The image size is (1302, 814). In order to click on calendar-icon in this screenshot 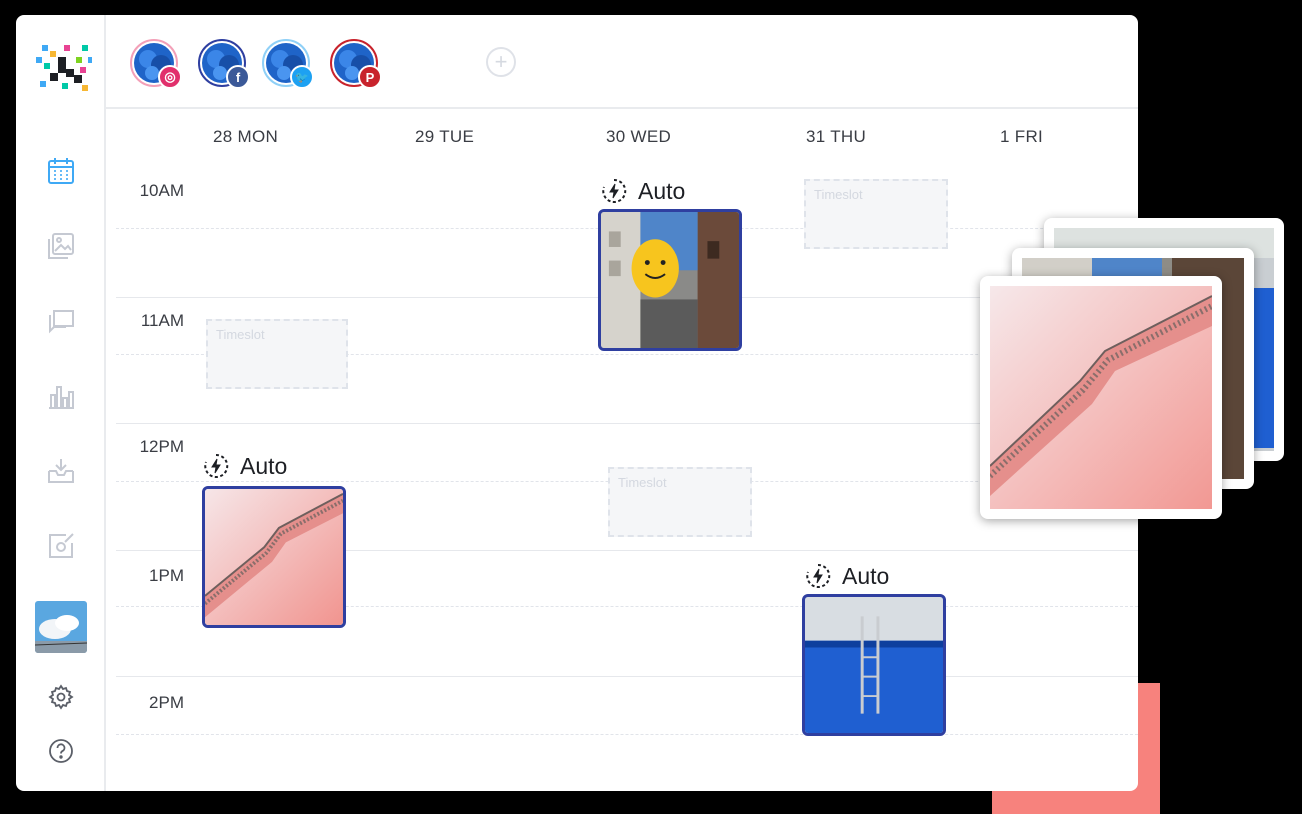, I will do `click(61, 171)`.